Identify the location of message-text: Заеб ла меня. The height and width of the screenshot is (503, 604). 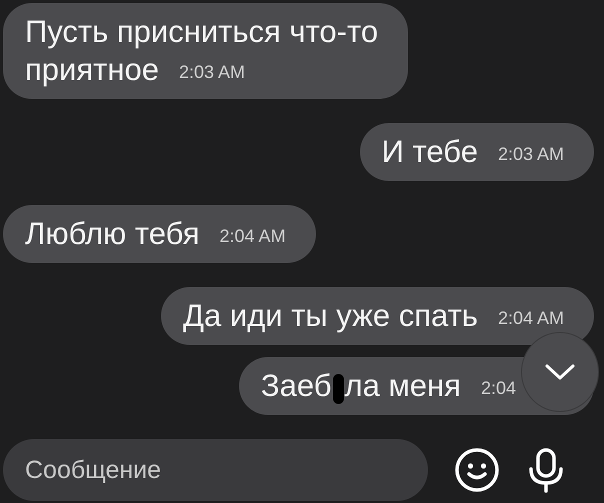
(360, 386).